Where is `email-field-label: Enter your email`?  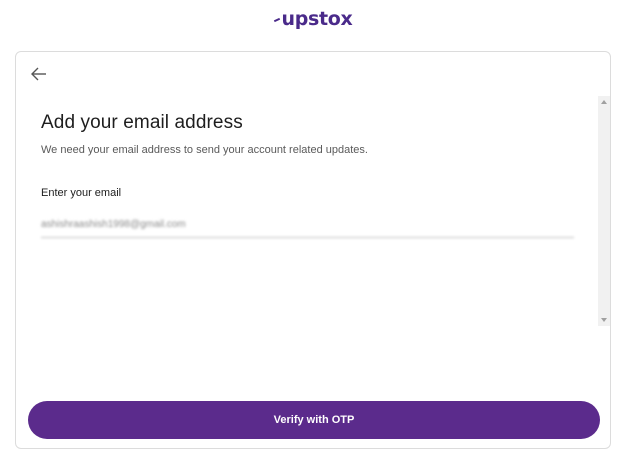 email-field-label: Enter your email is located at coordinates (81, 193).